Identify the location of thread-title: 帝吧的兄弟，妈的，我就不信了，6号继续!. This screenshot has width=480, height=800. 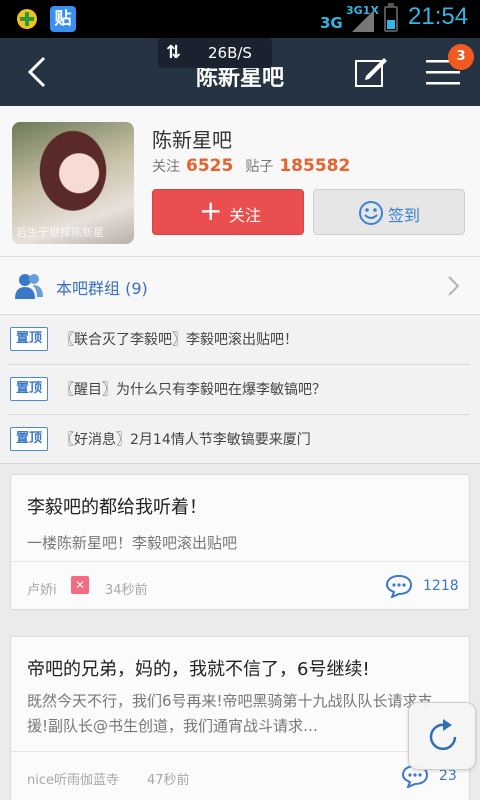
(198, 669).